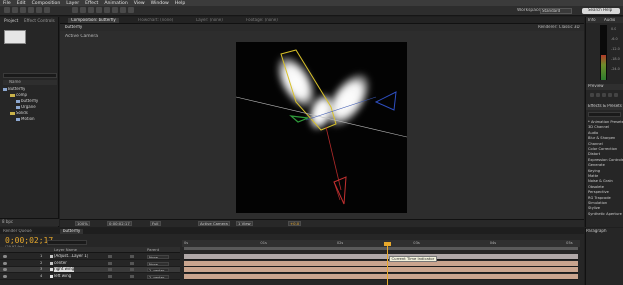  What do you see at coordinates (7, 221) in the screenshot?
I see `bpc-label: 8 bpc` at bounding box center [7, 221].